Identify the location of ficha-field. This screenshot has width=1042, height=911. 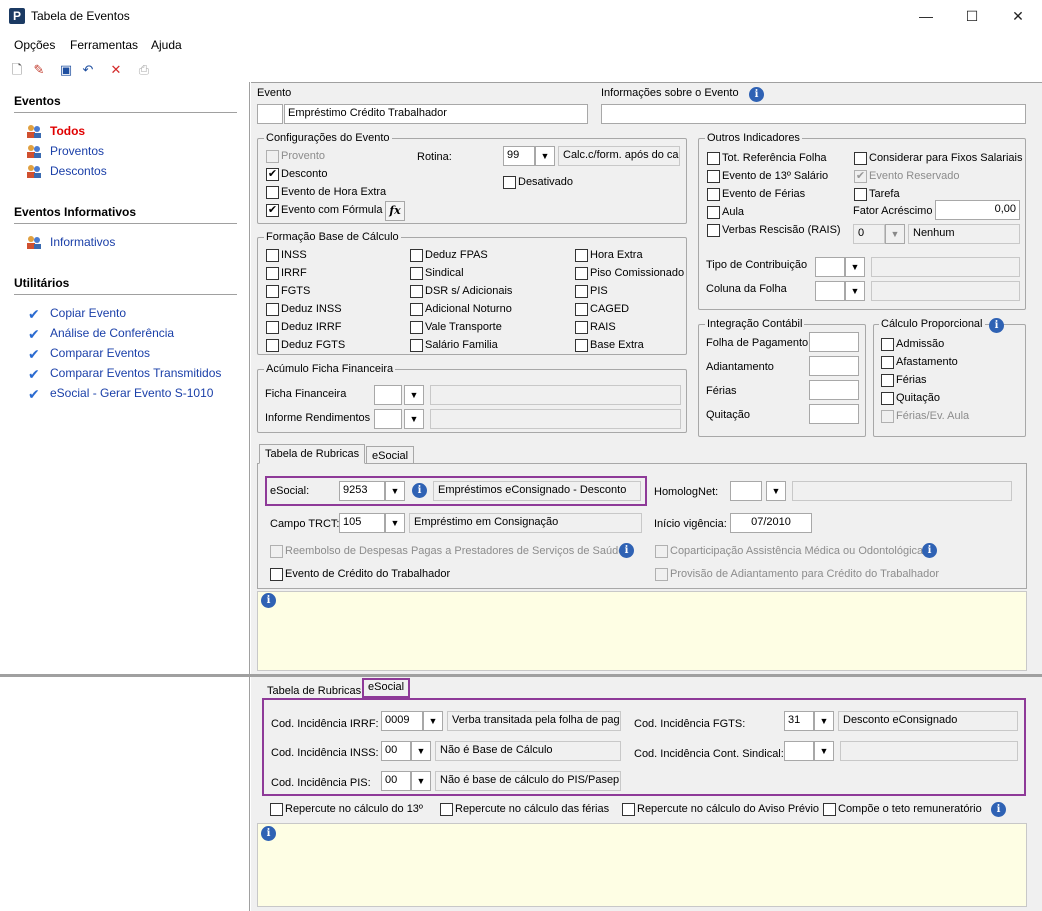
(388, 395).